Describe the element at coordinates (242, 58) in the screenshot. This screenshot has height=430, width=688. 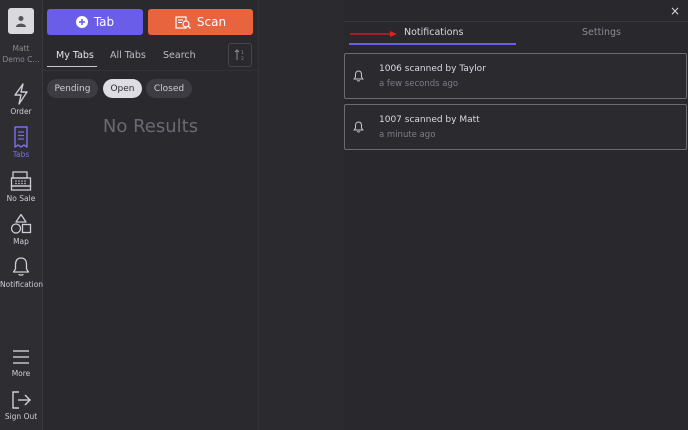
I see `svg-text: 2` at that location.